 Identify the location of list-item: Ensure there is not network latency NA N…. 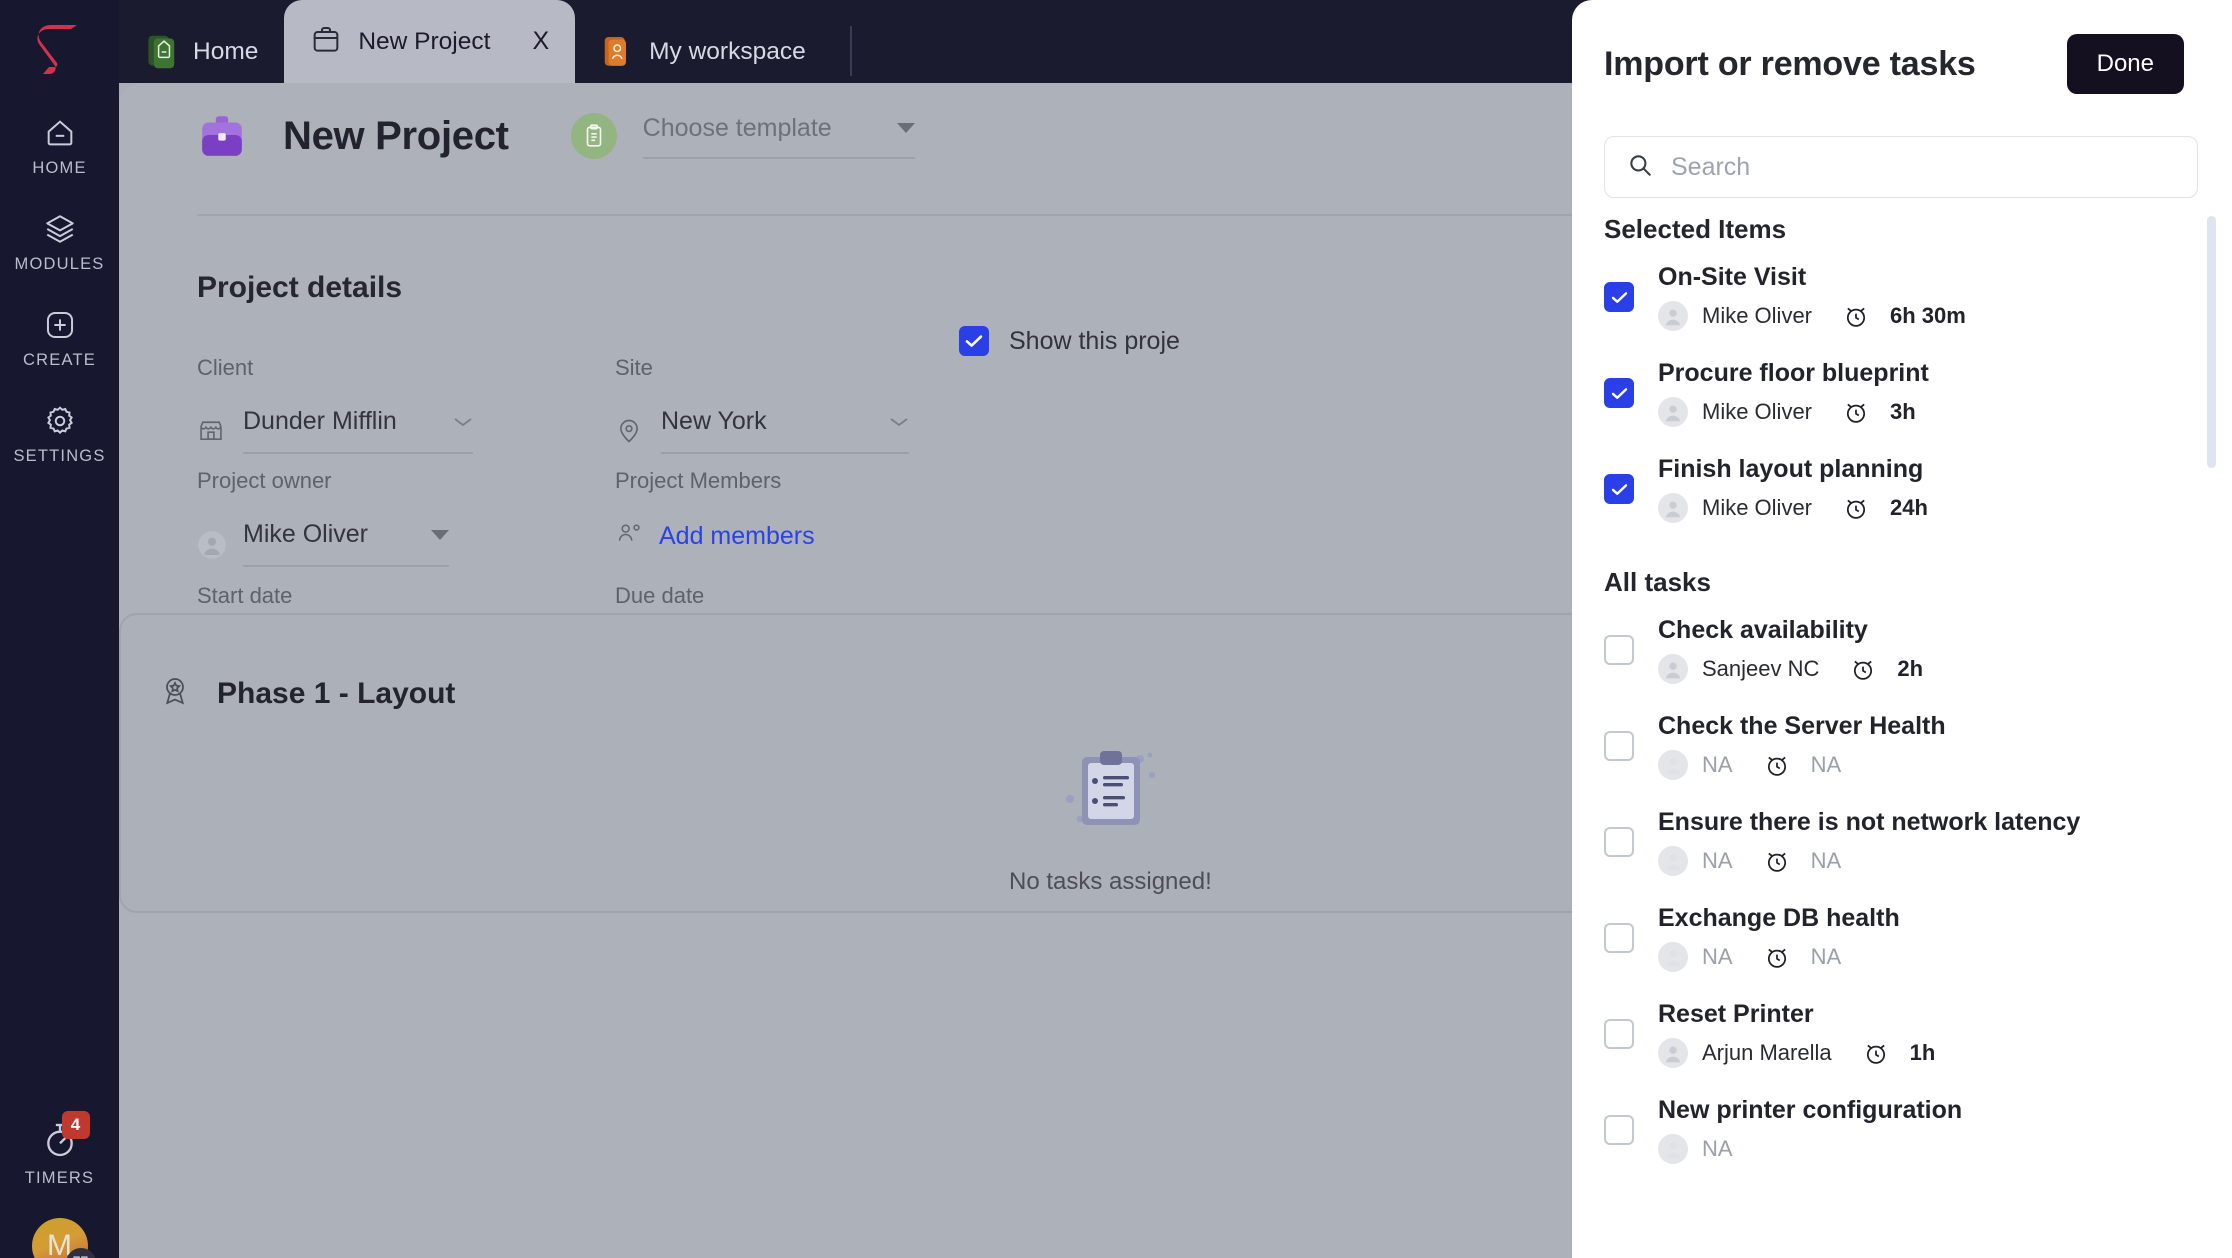
(1902, 842).